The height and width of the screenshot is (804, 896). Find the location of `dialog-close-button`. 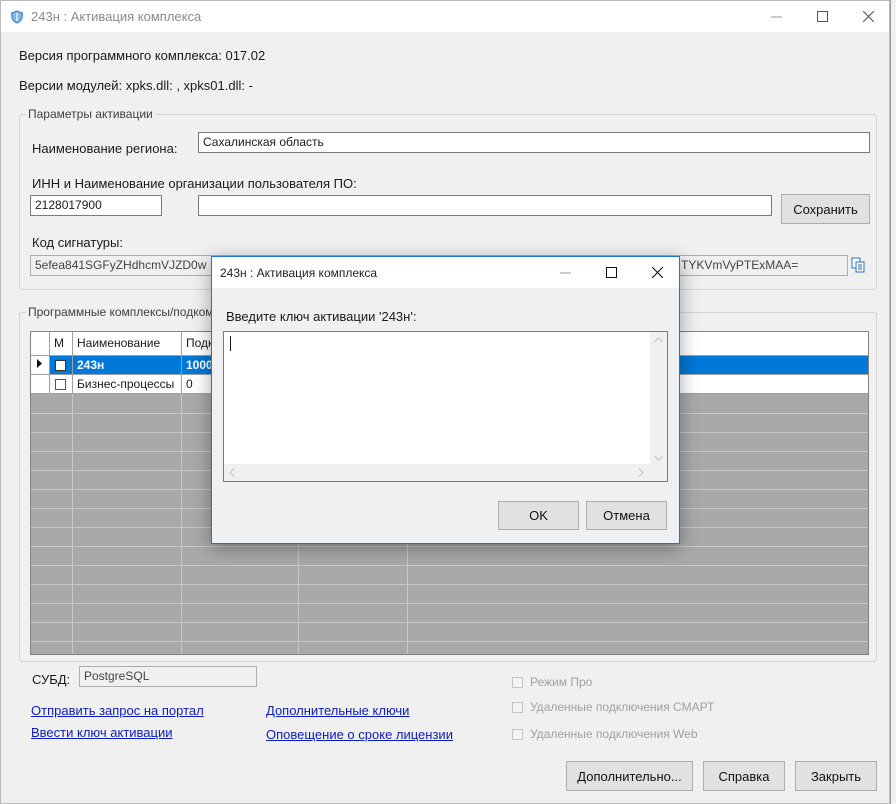

dialog-close-button is located at coordinates (657, 272).